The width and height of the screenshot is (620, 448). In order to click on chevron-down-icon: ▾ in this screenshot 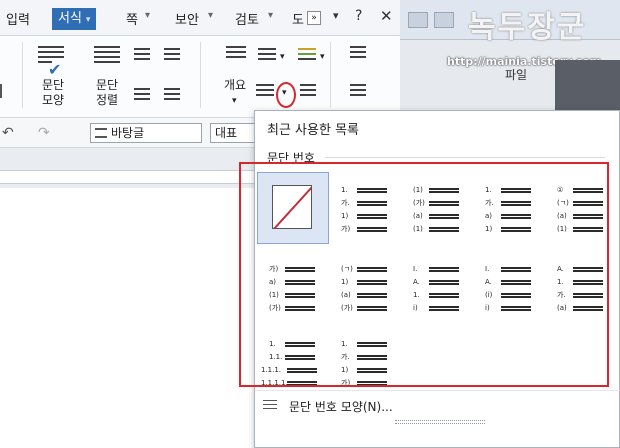, I will do `click(88, 20)`.